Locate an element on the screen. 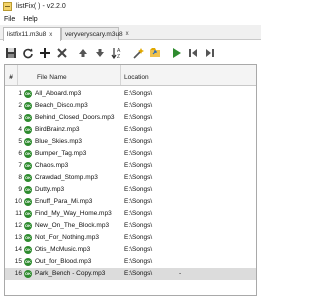 Image resolution: width=320 pixels, height=300 pixels. listfix-app-icon is located at coordinates (7, 6).